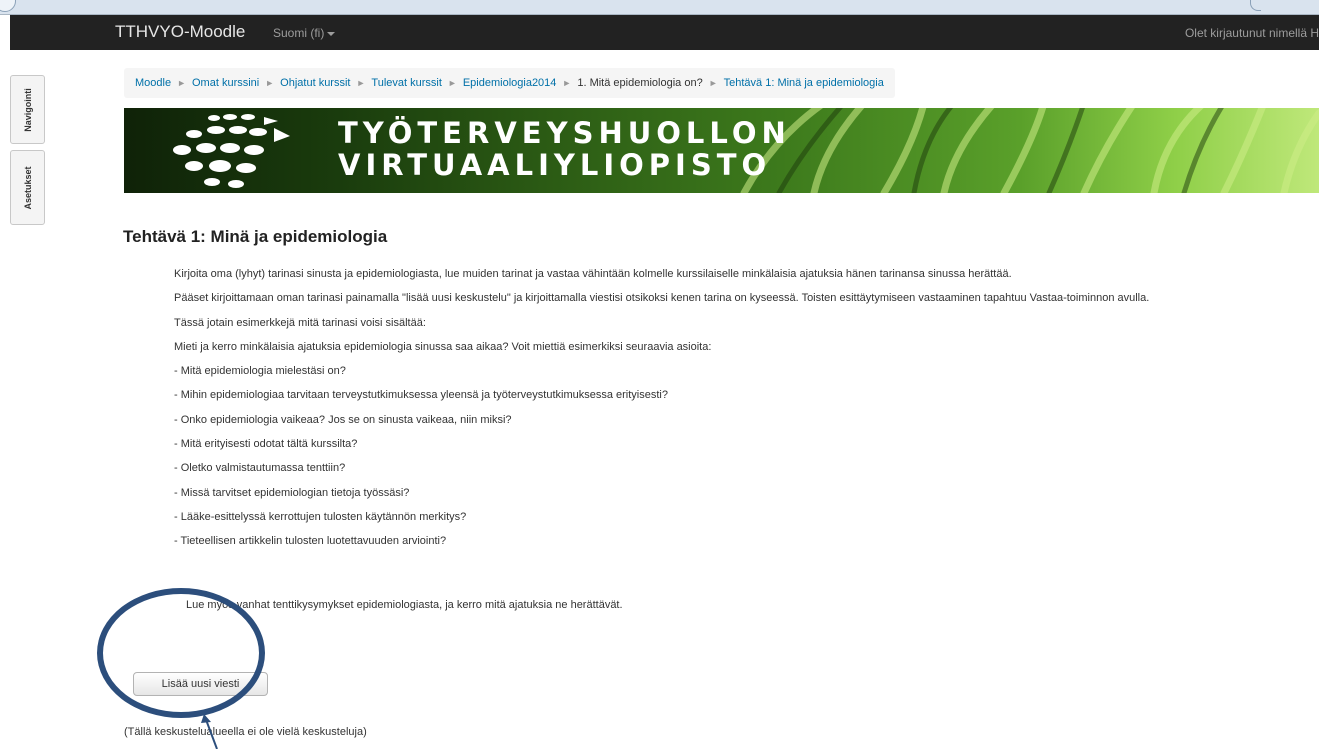  What do you see at coordinates (564, 133) in the screenshot?
I see `banner-title-line1: TYÖTERVEYSHUOLLON` at bounding box center [564, 133].